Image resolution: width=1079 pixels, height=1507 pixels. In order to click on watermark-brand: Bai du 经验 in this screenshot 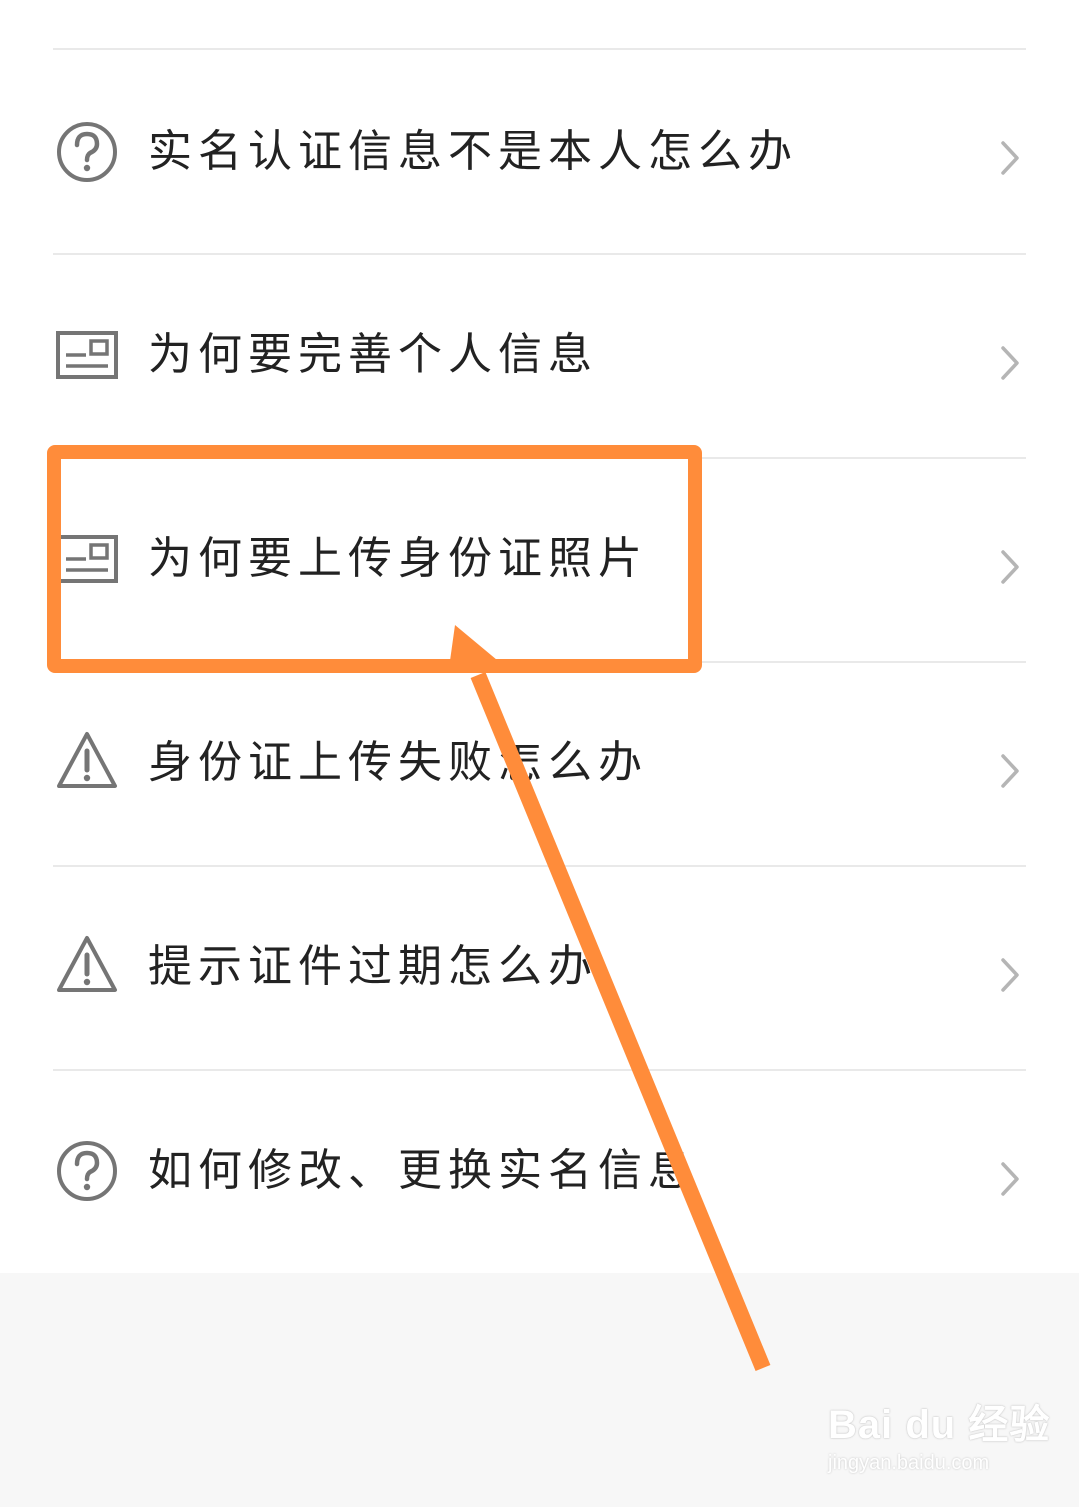, I will do `click(939, 1425)`.